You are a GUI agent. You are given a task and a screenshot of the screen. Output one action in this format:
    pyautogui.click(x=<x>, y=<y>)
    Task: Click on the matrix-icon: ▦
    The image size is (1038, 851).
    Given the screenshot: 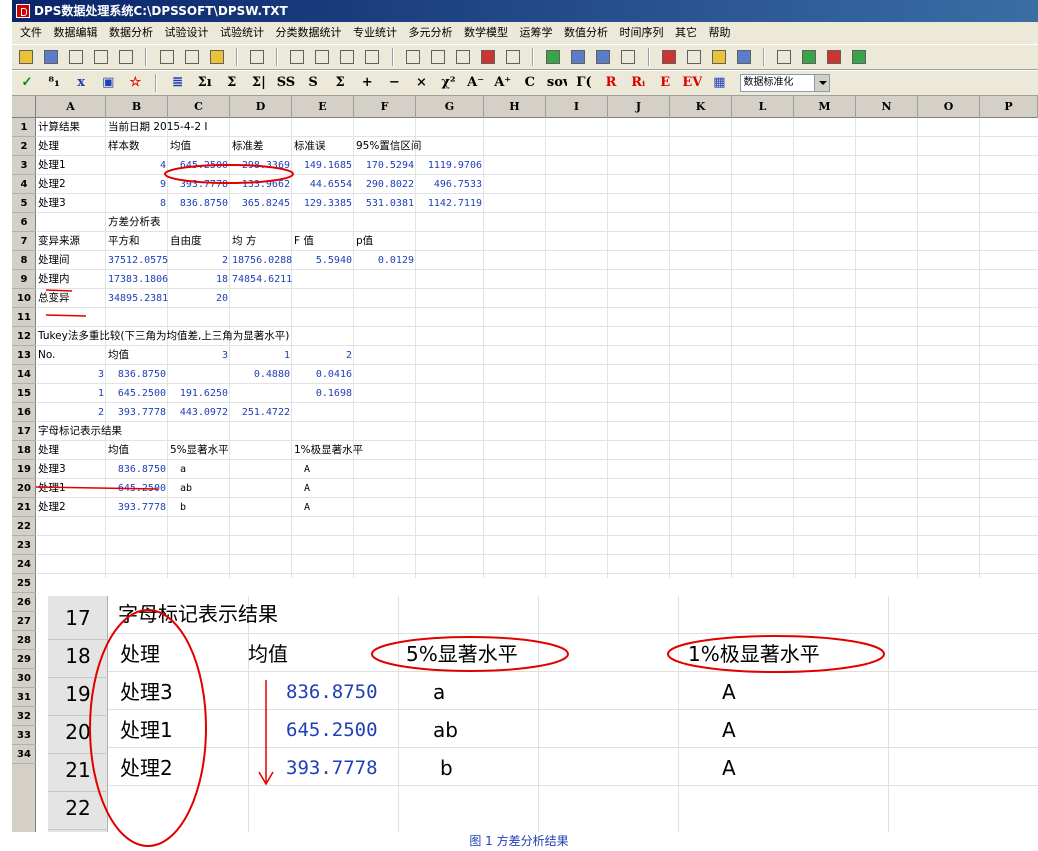 What is the action you would take?
    pyautogui.click(x=719, y=83)
    